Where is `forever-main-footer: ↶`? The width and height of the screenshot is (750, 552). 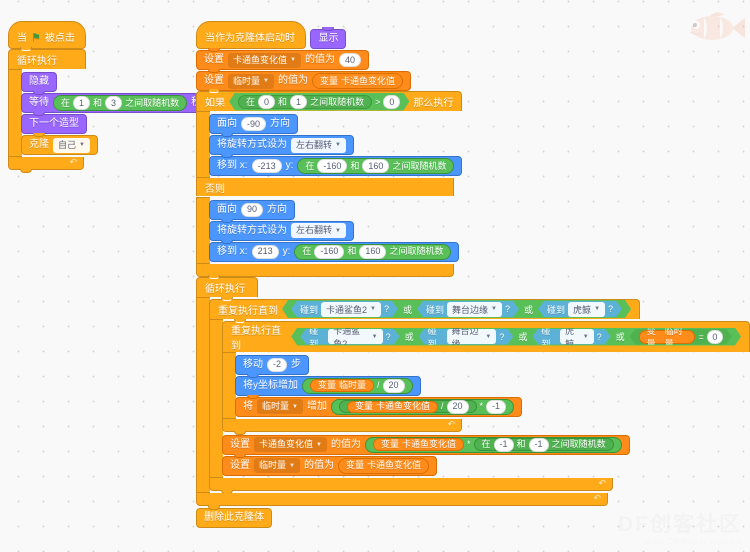 forever-main-footer: ↶ is located at coordinates (402, 500).